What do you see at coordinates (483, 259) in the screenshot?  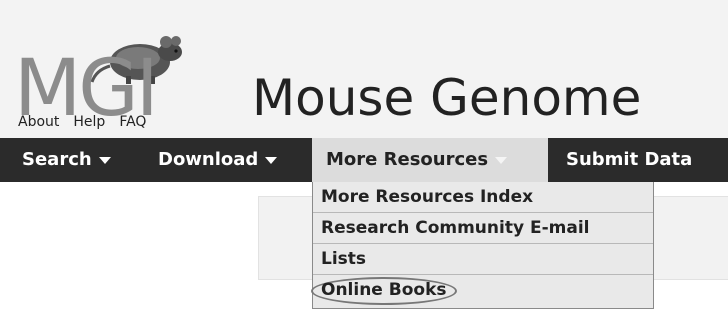 I see `menu-item-lists: Lists` at bounding box center [483, 259].